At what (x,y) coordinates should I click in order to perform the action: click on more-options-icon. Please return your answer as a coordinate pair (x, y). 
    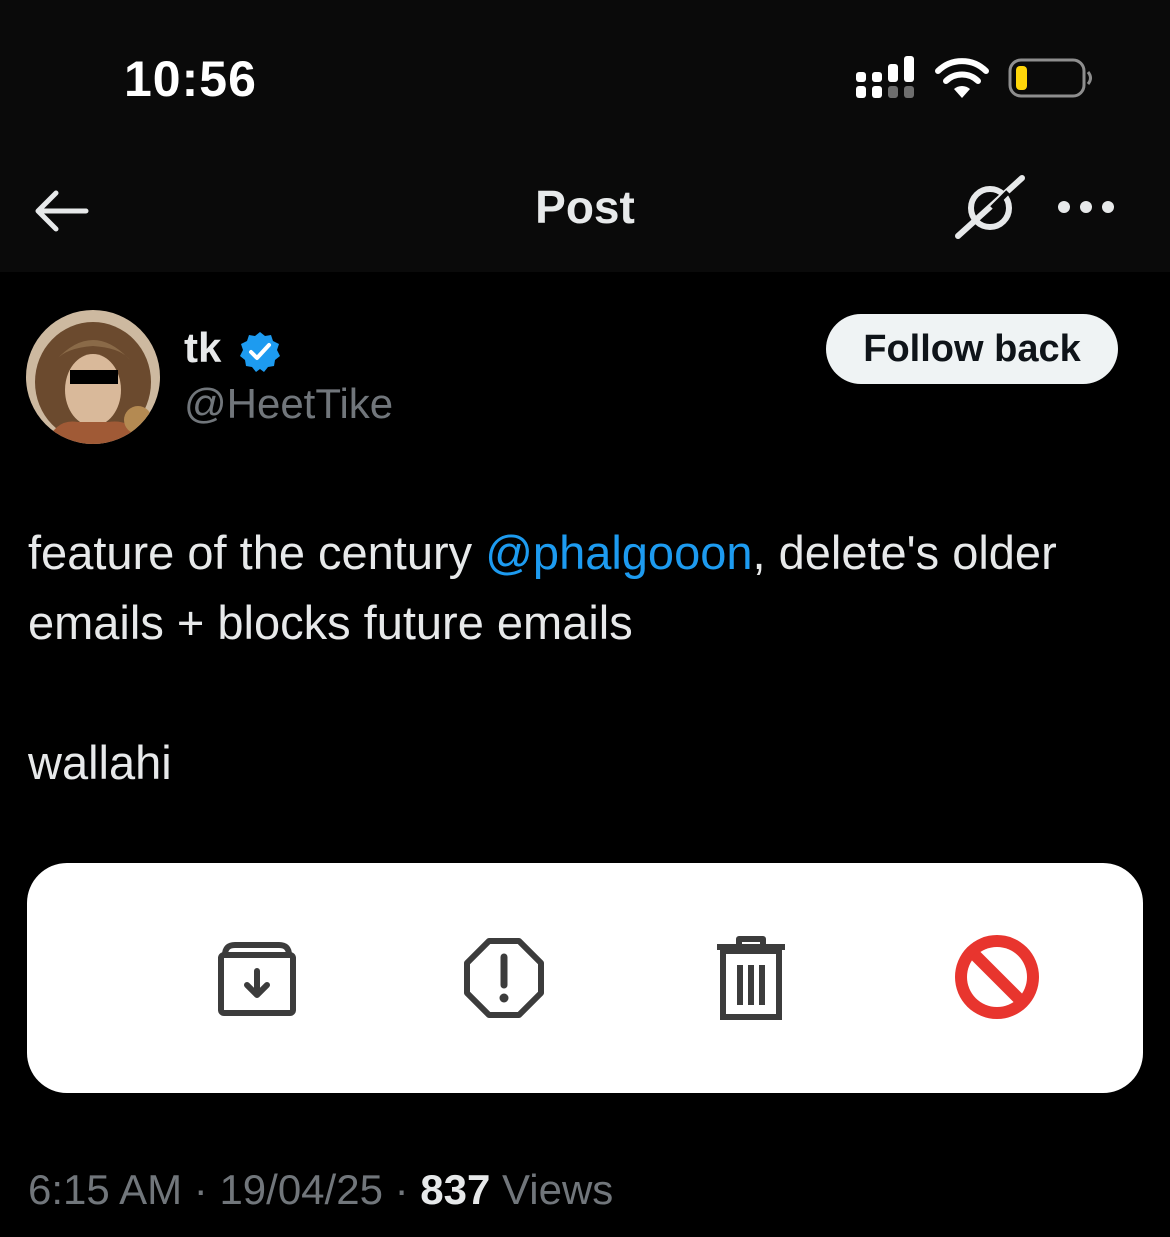
    Looking at the image, I should click on (1086, 207).